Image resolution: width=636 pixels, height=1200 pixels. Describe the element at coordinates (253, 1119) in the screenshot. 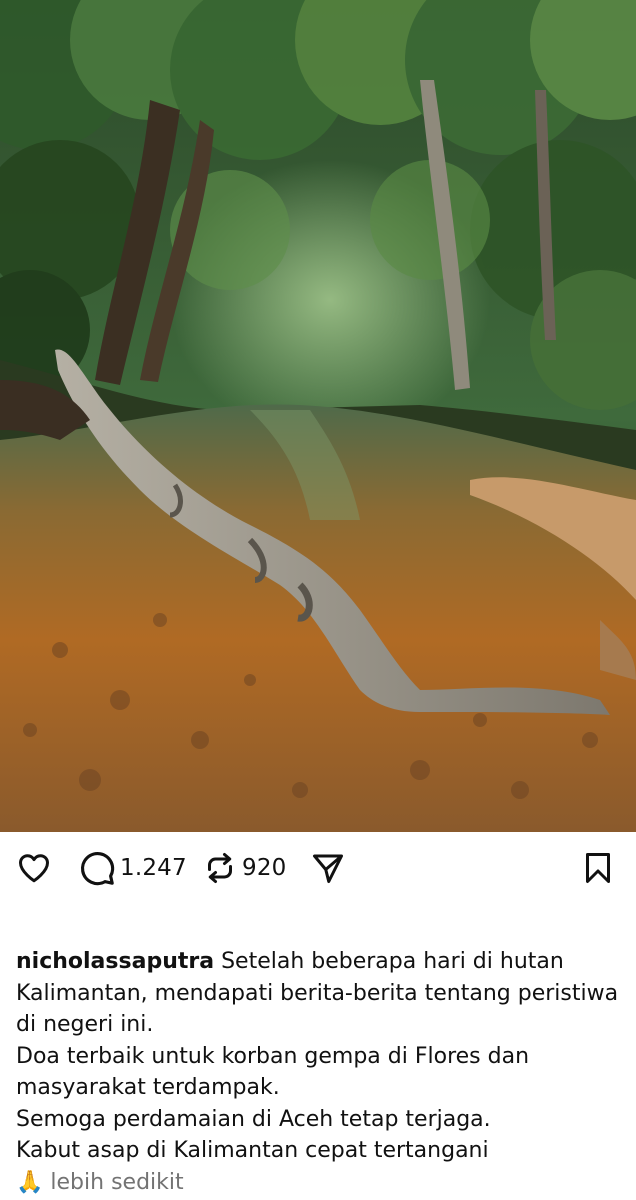

I see `caption-line: Semoga perdamaian di Aceh tetap terjaga.` at that location.